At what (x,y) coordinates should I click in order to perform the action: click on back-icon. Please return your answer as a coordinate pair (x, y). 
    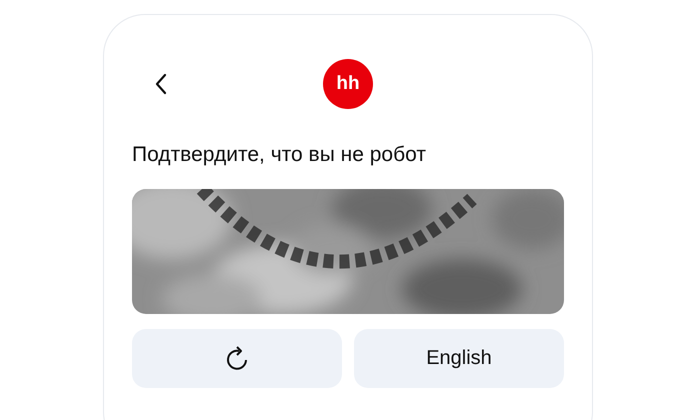
    Looking at the image, I should click on (161, 84).